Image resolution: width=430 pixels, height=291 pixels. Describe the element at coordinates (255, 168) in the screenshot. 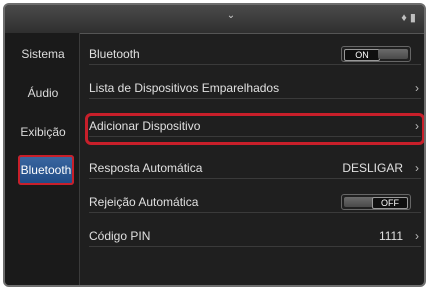

I see `settings-row-auto-answer: Resposta Automática DESLIGAR ›` at that location.